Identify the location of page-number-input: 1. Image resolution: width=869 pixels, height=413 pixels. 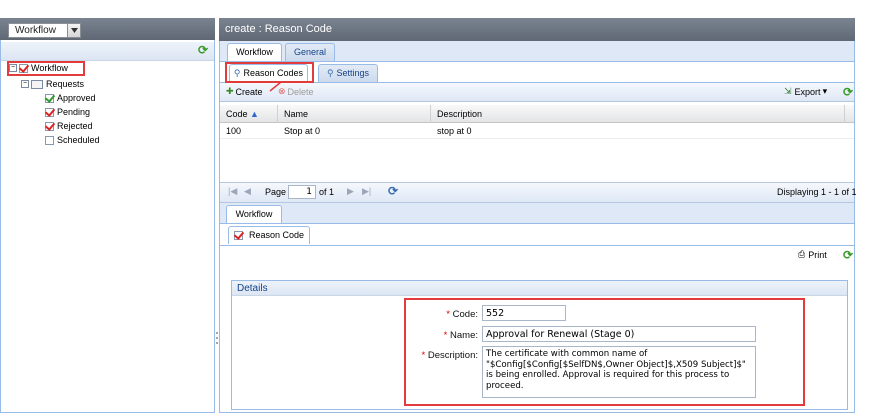
(302, 192).